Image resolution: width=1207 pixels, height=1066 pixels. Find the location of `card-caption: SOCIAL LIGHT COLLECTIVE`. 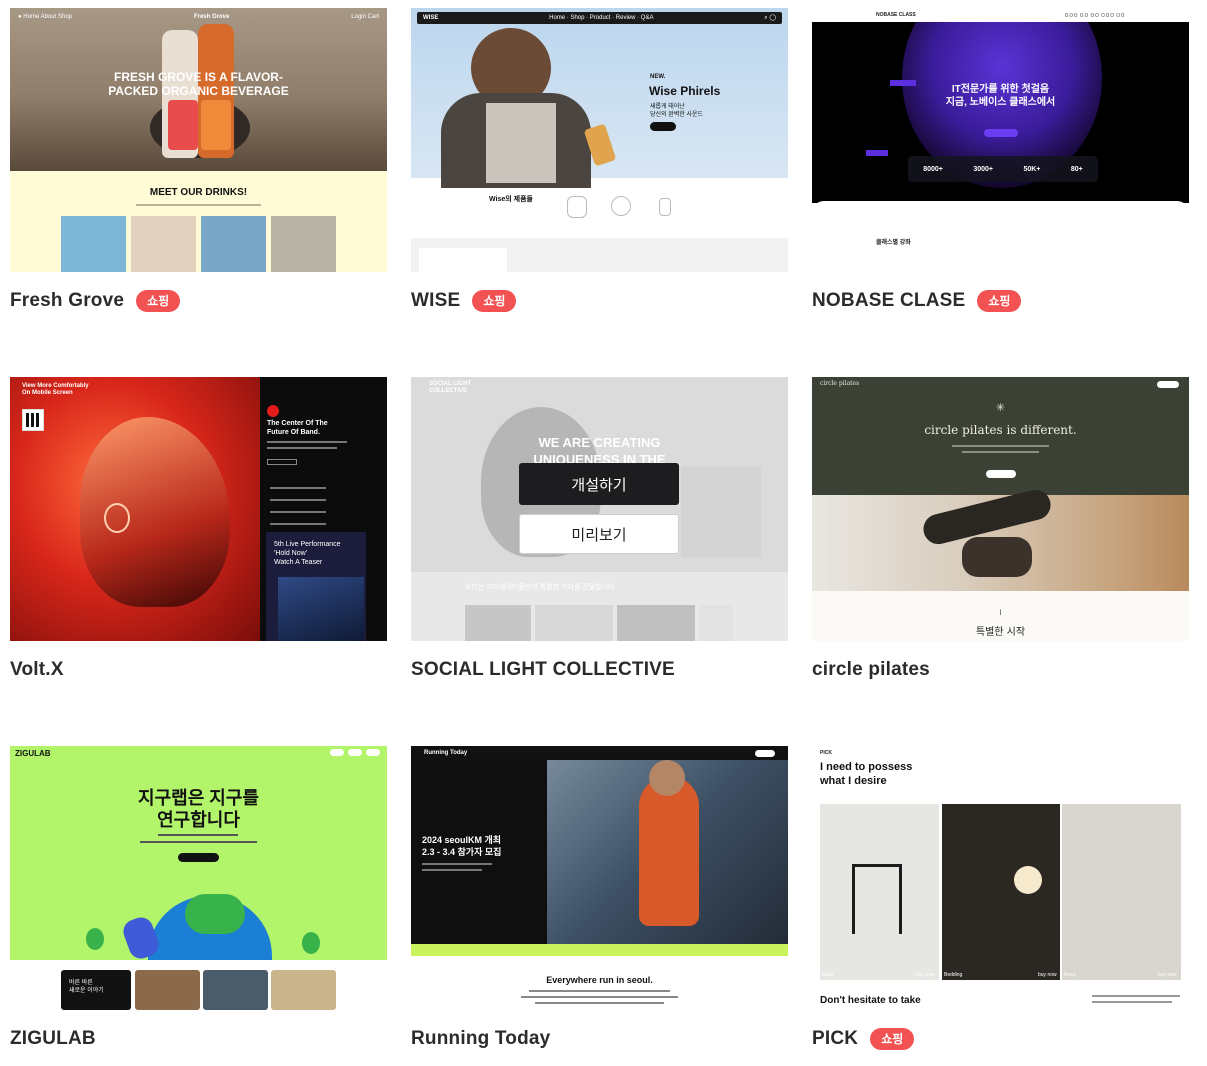

card-caption: SOCIAL LIGHT COLLECTIVE is located at coordinates (599, 670).